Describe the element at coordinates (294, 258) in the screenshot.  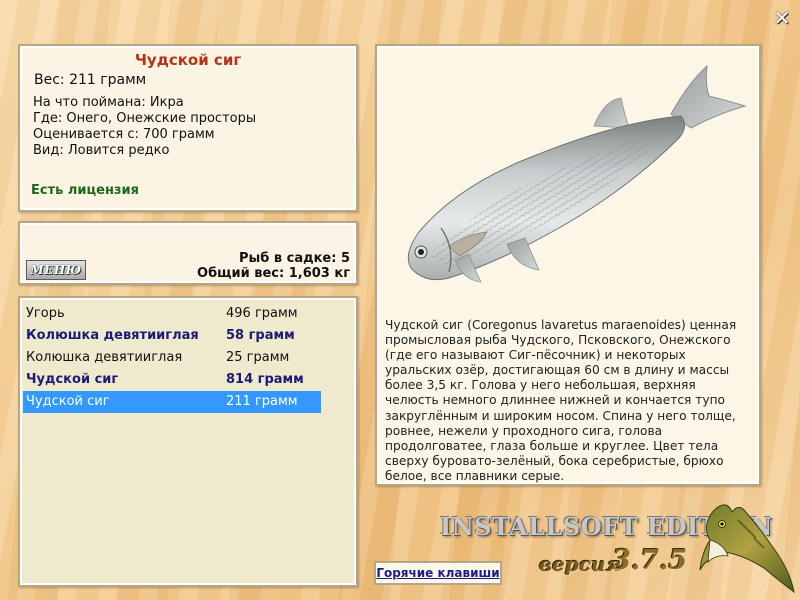
I see `fish-count: Рыб в садке: 5` at that location.